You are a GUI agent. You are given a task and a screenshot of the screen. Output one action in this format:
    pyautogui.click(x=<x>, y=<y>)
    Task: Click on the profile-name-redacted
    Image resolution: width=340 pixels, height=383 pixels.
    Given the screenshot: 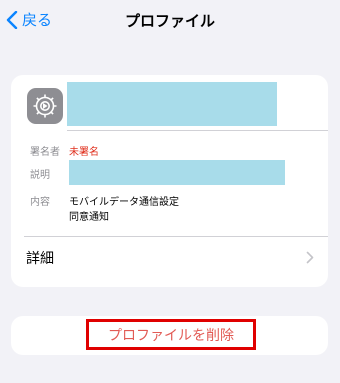 What is the action you would take?
    pyautogui.click(x=172, y=104)
    